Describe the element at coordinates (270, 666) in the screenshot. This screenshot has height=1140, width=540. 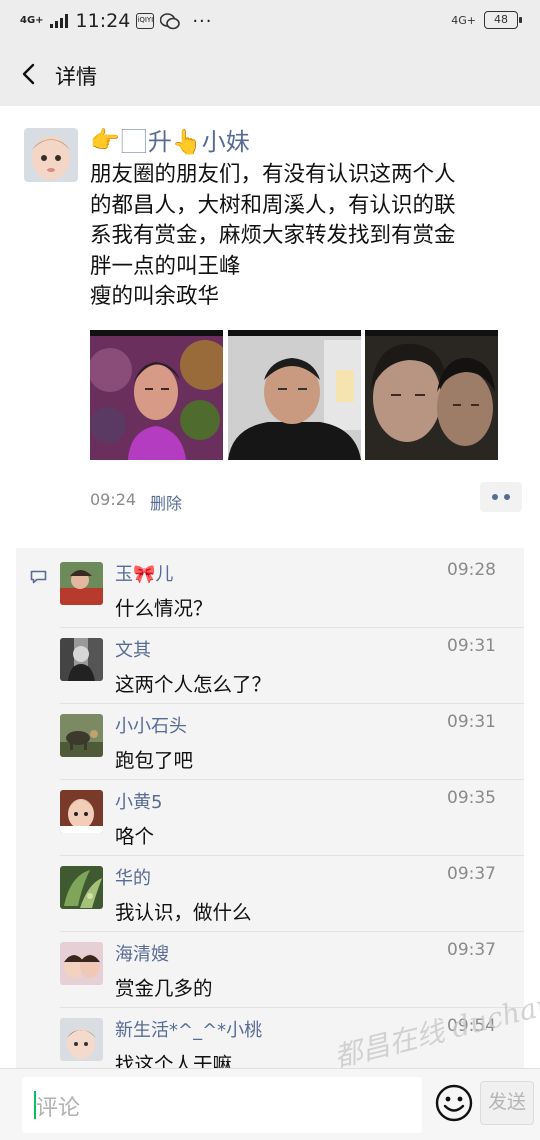
I see `comment-row: 文其 09:31 这两个人怎么了？` at that location.